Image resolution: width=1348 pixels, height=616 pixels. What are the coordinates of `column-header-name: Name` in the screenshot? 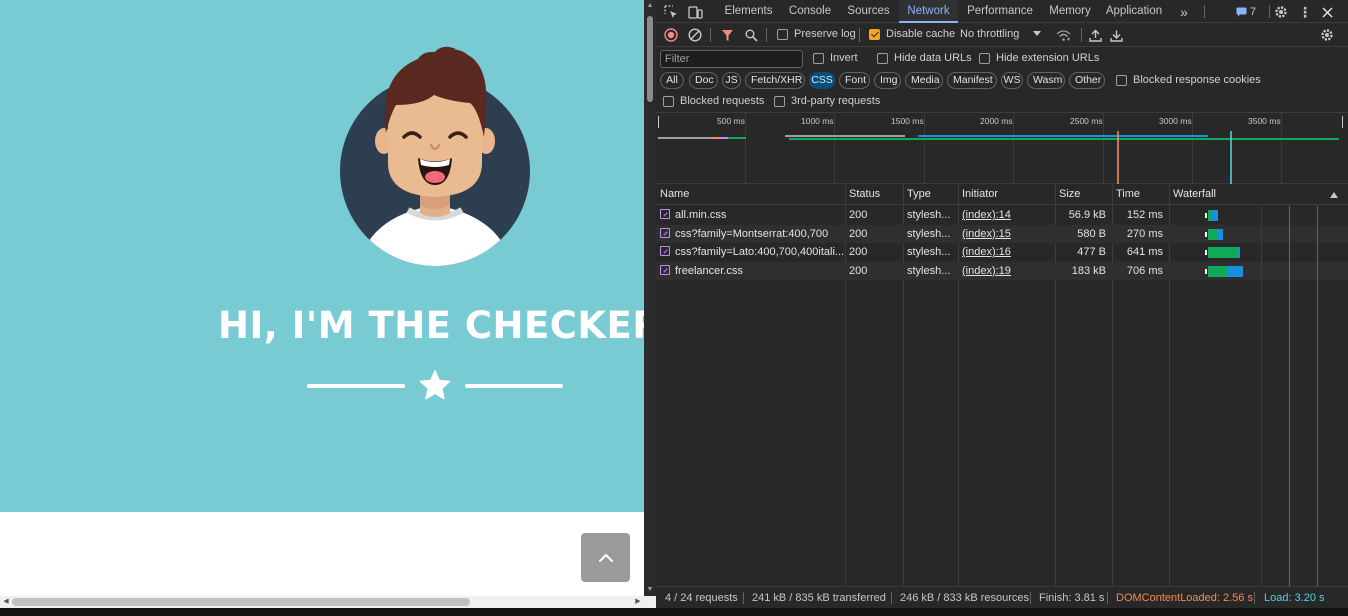 It's located at (750, 194).